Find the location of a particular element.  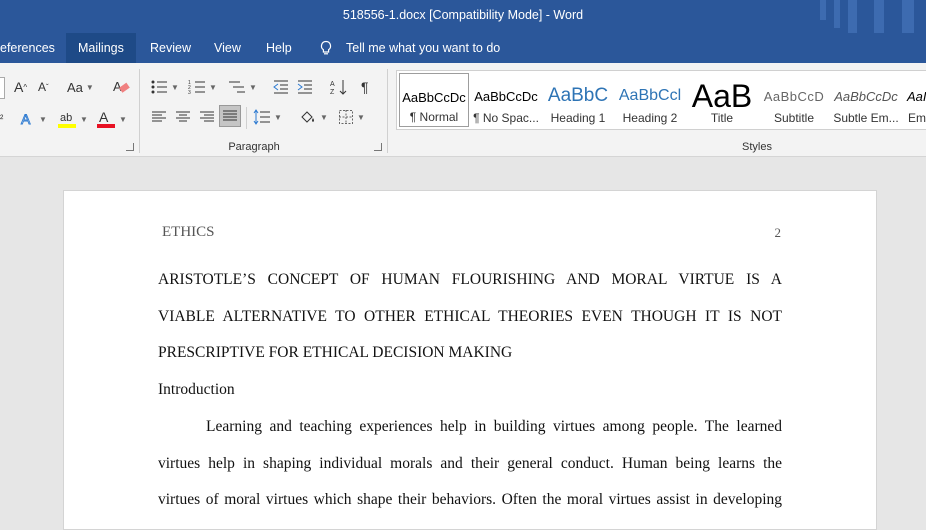

bullets-button: ▼ is located at coordinates (164, 87).